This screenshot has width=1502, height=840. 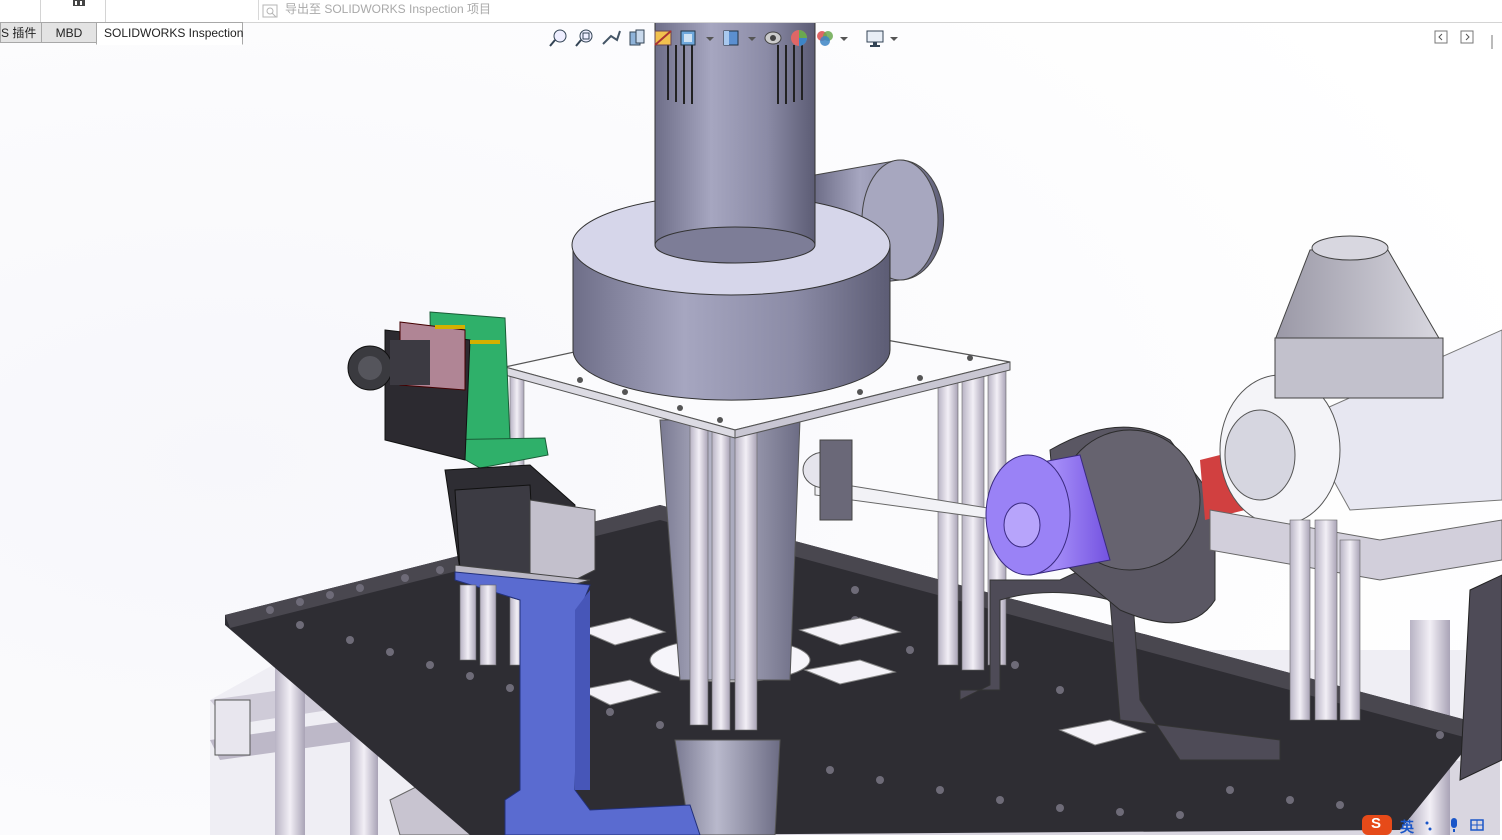 What do you see at coordinates (875, 38) in the screenshot?
I see `view-settings-icon` at bounding box center [875, 38].